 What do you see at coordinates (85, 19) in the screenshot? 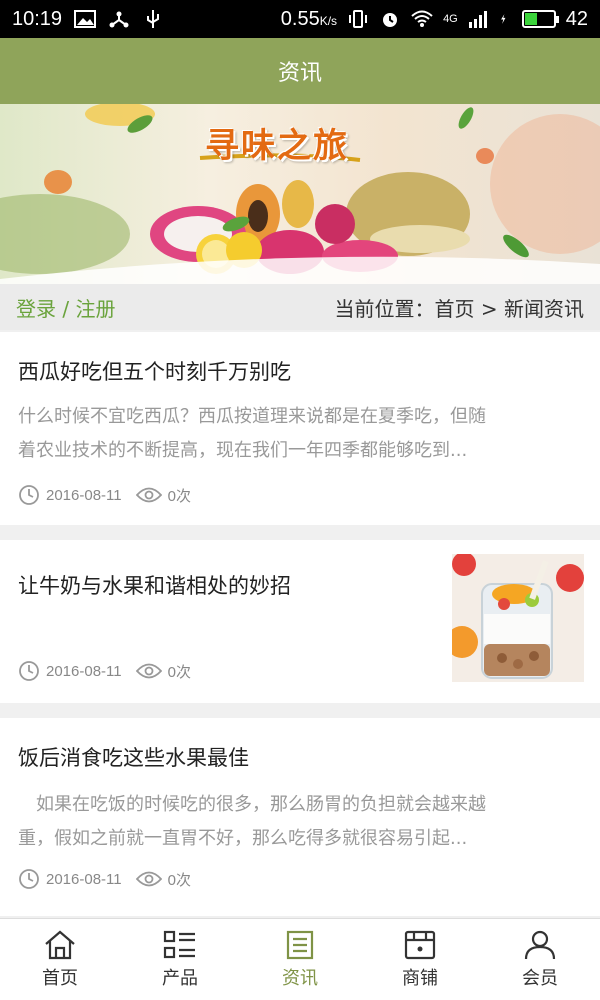
I see `gallery-icon` at bounding box center [85, 19].